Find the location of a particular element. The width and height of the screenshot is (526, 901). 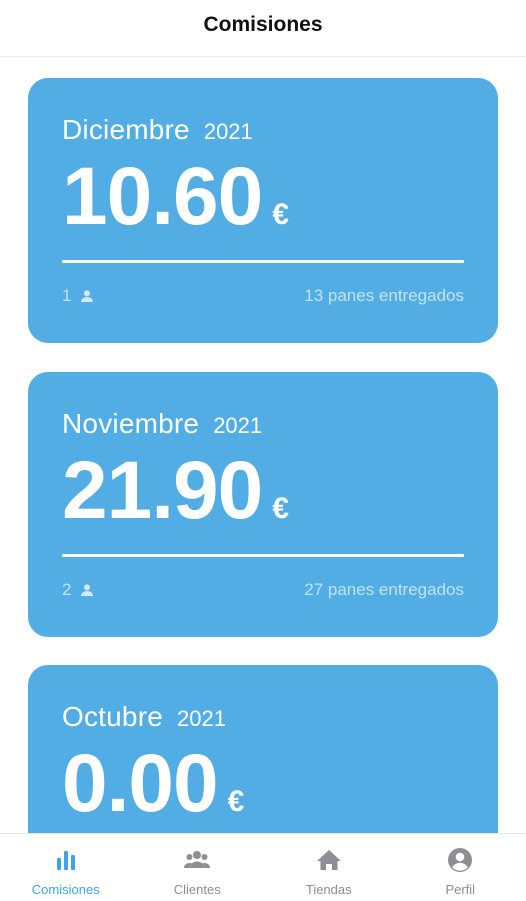

tab-tiendas: Tiendas is located at coordinates (329, 867).